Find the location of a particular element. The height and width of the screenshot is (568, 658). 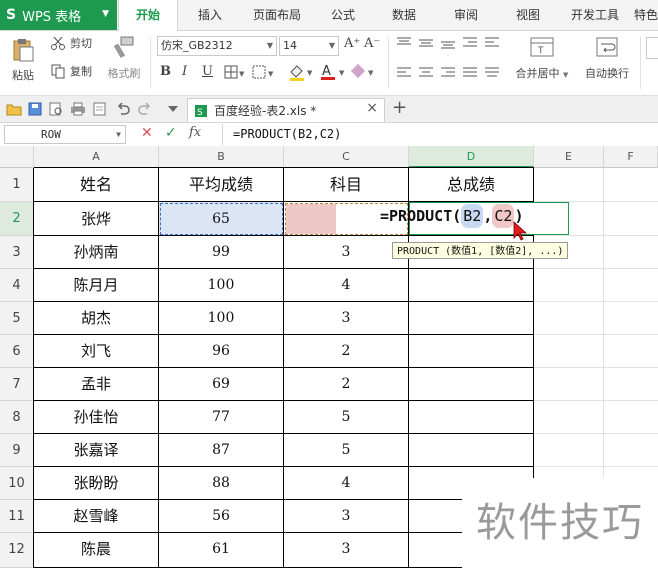

print-preview-icon is located at coordinates (56, 109).